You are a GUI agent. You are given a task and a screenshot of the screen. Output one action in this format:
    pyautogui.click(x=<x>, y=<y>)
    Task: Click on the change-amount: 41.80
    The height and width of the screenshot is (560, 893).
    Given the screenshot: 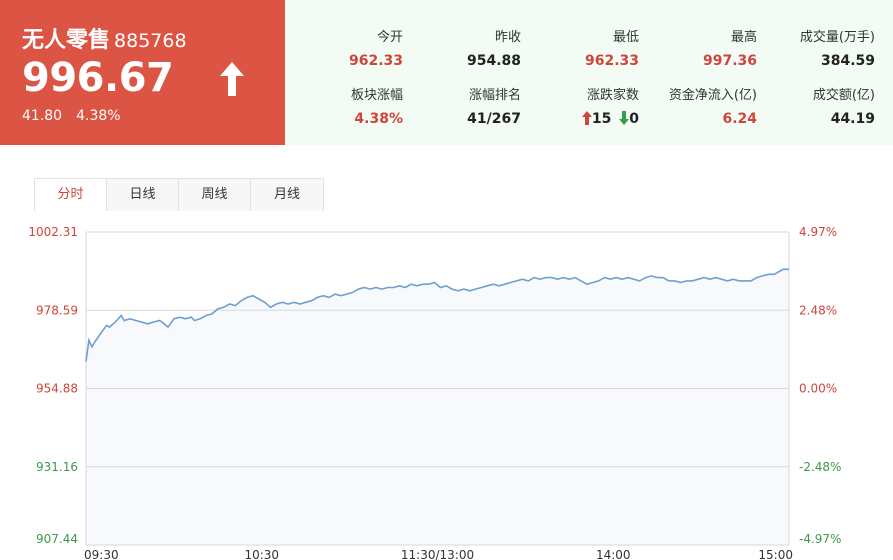 What is the action you would take?
    pyautogui.click(x=42, y=116)
    